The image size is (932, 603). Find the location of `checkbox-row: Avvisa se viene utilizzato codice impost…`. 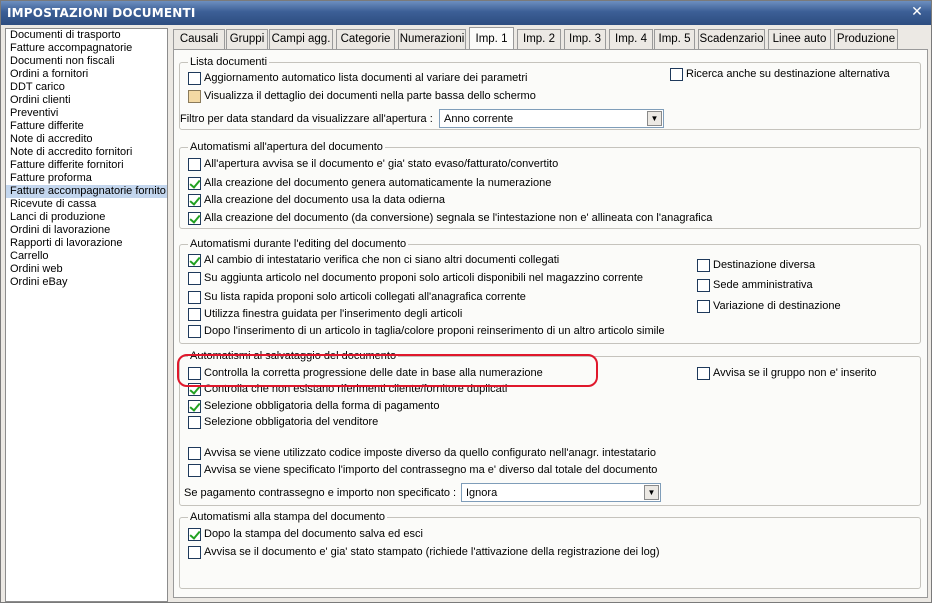

checkbox-row: Avvisa se viene utilizzato codice impost… is located at coordinates (422, 454).